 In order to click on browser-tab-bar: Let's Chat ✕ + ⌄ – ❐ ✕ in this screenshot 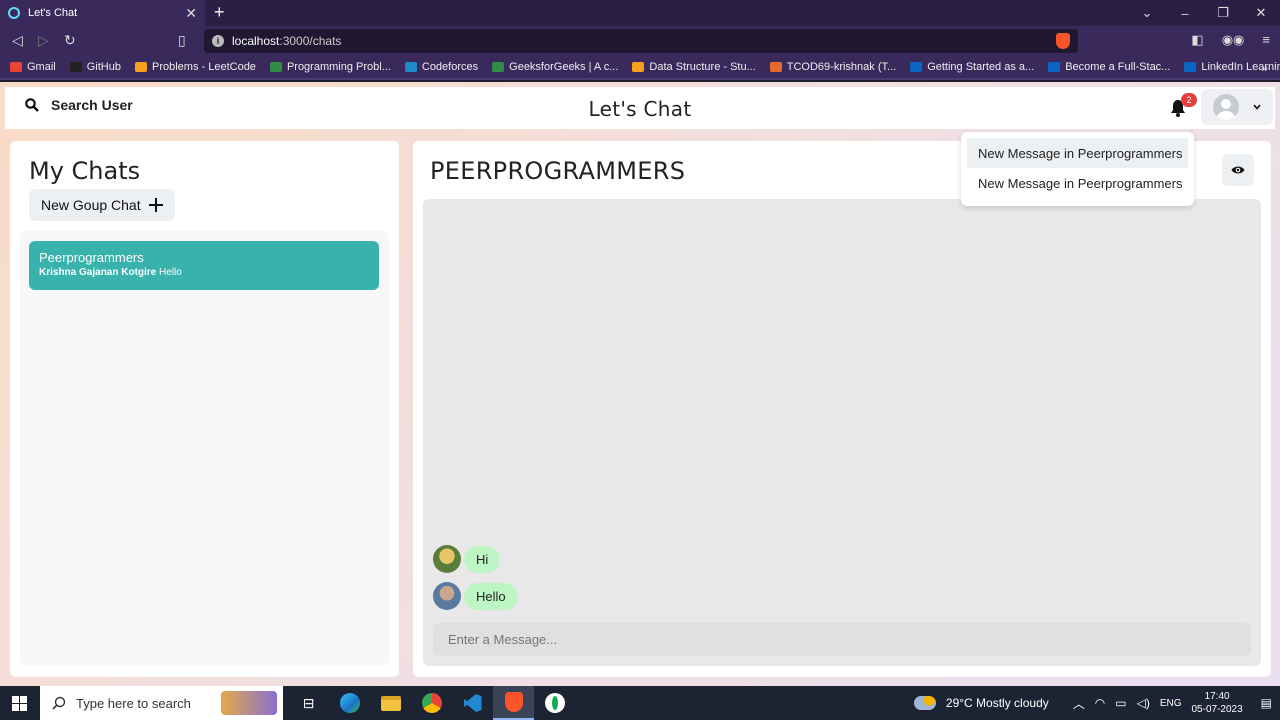, I will do `click(640, 13)`.